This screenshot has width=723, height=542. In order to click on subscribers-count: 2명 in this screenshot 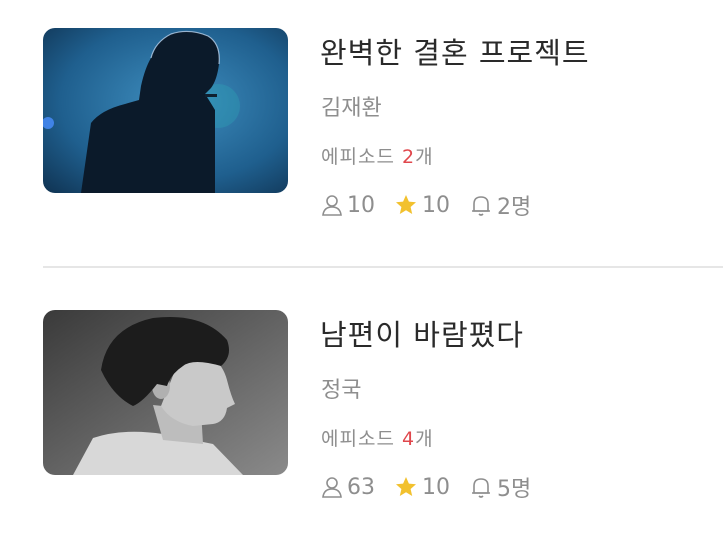, I will do `click(514, 207)`.